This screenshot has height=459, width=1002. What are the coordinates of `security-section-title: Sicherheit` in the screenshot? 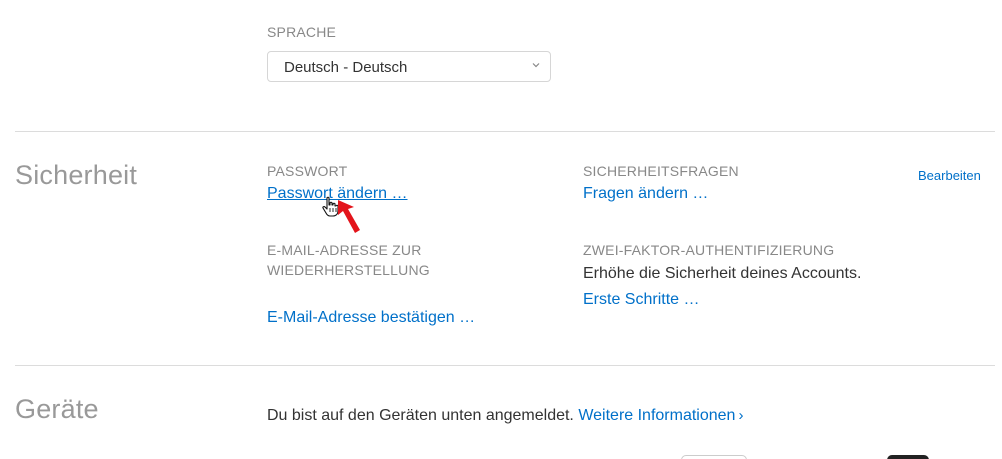 It's located at (76, 175).